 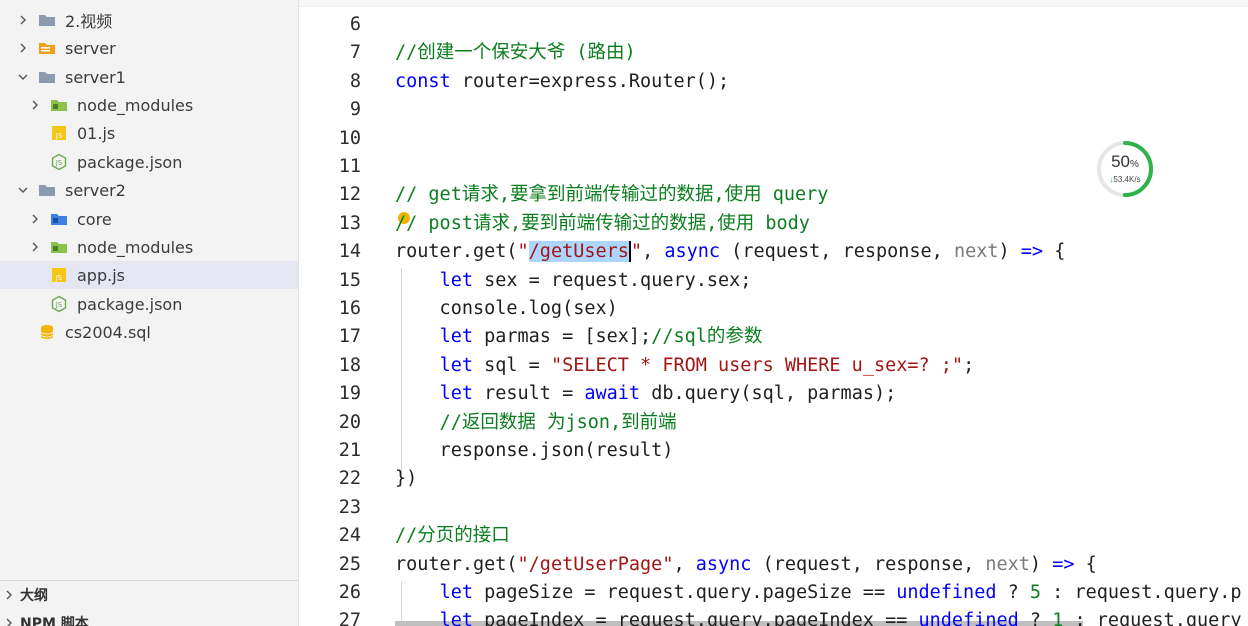 I want to click on code-line: 13 // post请求,要到前端传输过的数据,使用 body, so click(x=773, y=224).